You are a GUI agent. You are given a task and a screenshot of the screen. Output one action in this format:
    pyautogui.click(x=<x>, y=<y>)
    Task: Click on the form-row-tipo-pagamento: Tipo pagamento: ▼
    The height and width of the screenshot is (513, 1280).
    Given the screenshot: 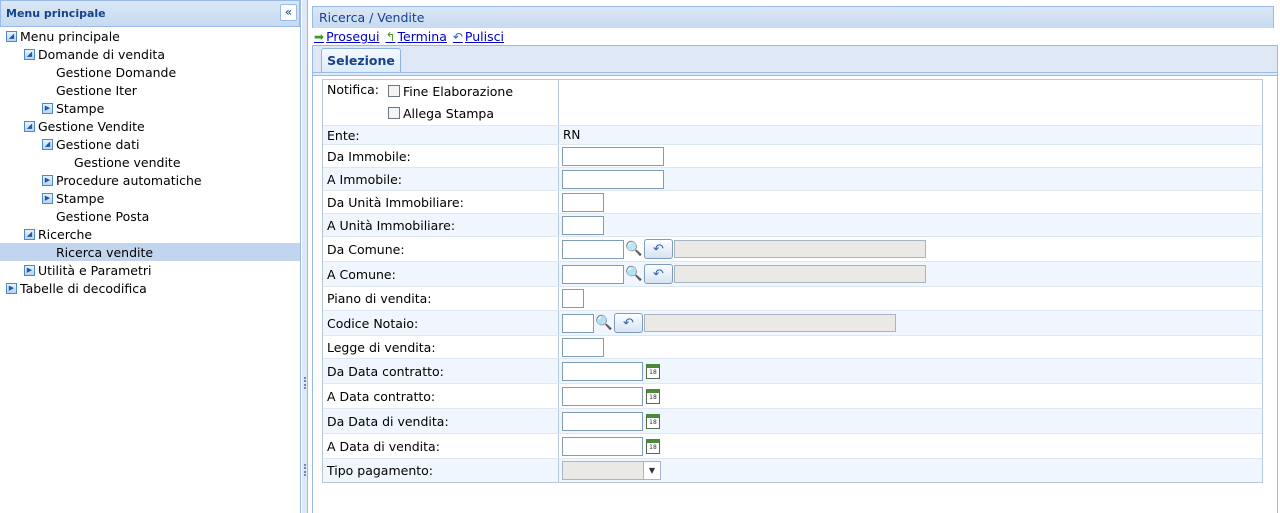 What is the action you would take?
    pyautogui.click(x=792, y=470)
    